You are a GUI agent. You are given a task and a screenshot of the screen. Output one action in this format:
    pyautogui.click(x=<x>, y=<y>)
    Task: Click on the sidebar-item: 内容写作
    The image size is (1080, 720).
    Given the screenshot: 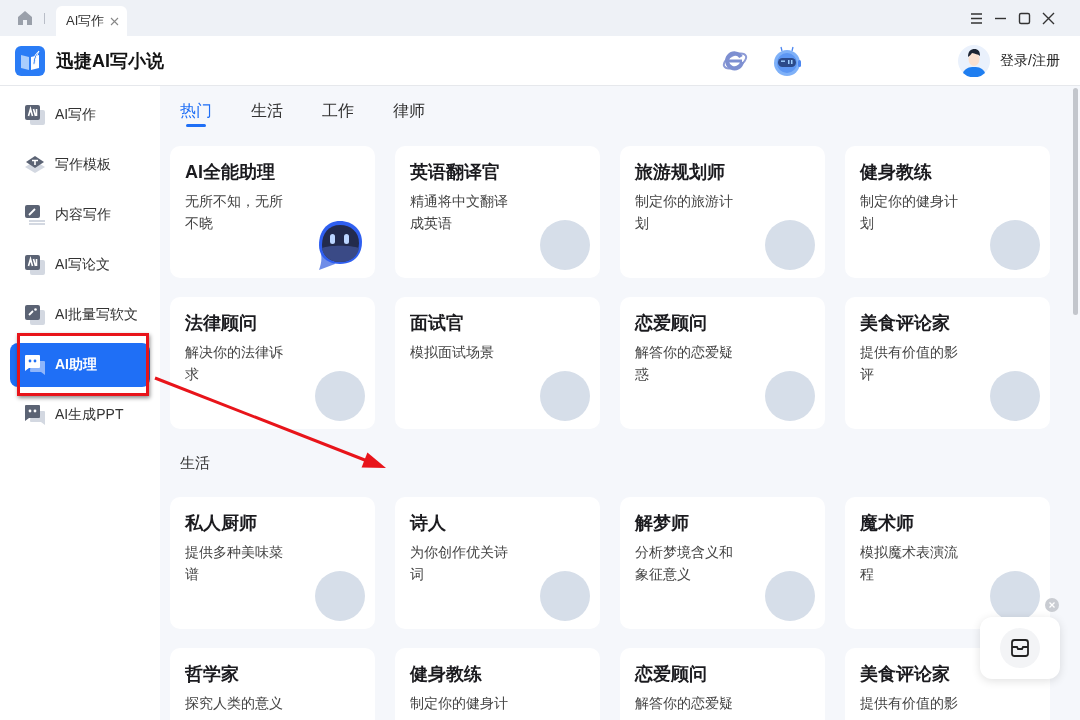 What is the action you would take?
    pyautogui.click(x=80, y=215)
    